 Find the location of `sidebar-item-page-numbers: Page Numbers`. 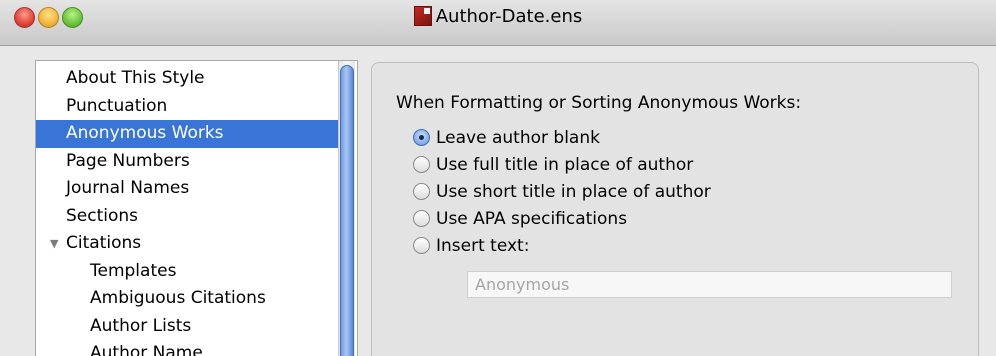

sidebar-item-page-numbers: Page Numbers is located at coordinates (187, 162).